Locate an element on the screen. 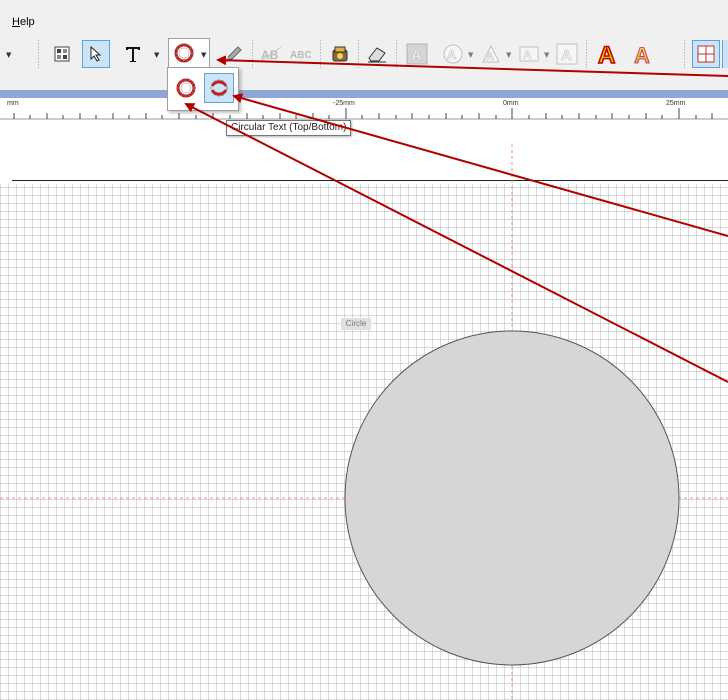  text-style-icon: AB is located at coordinates (271, 54).